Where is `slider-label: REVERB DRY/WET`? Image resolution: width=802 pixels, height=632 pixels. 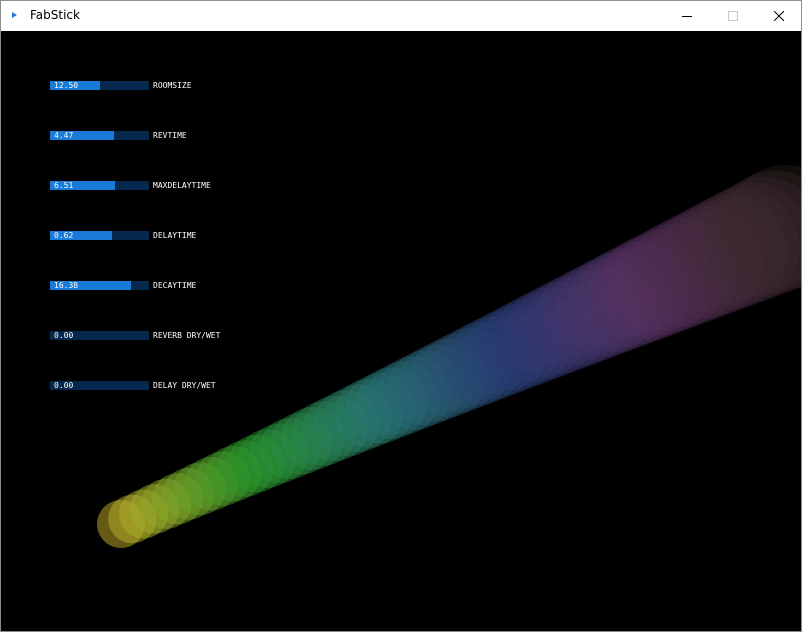 slider-label: REVERB DRY/WET is located at coordinates (187, 335).